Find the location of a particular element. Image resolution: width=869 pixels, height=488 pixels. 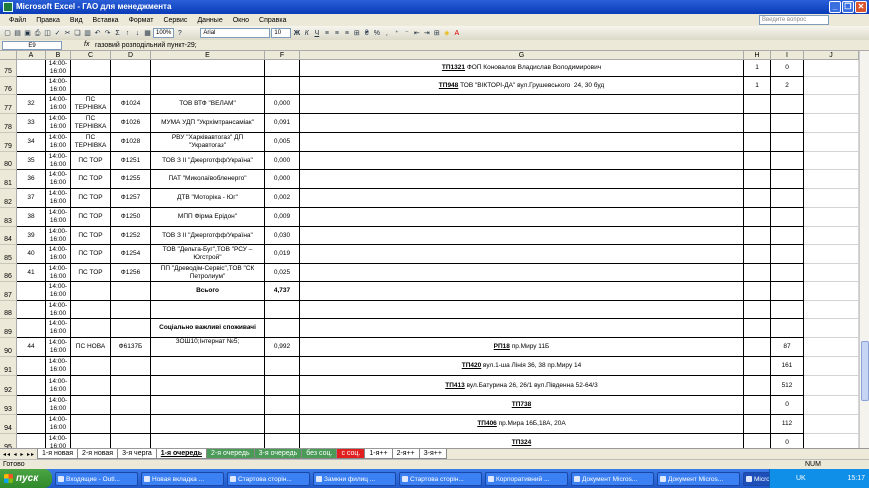

column-header-d: D is located at coordinates (131, 55).